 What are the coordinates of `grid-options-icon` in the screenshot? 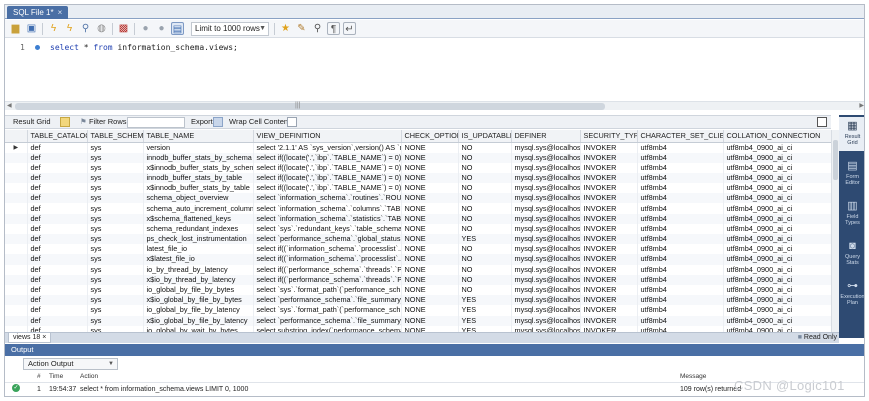 It's located at (65, 122).